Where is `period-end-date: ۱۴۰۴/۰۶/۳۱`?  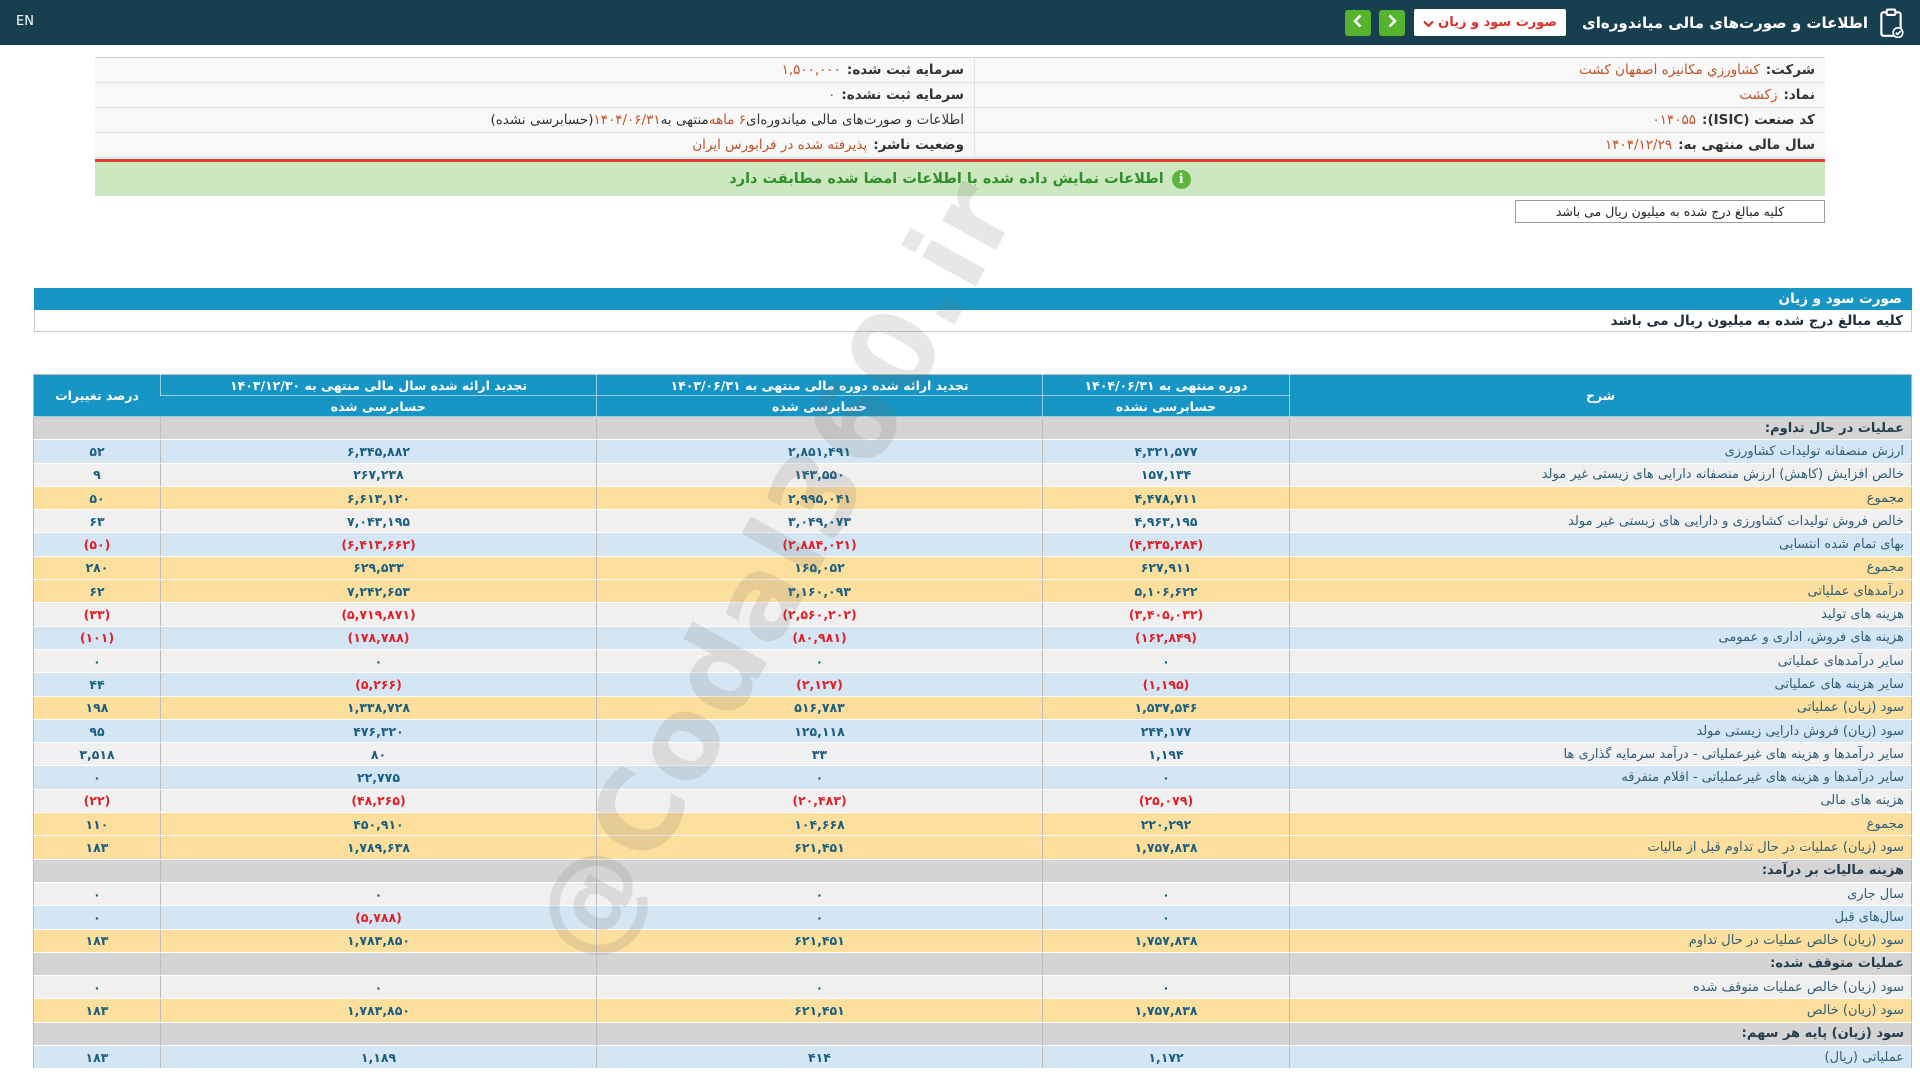
period-end-date: ۱۴۰۴/۰۶/۳۱ is located at coordinates (627, 120).